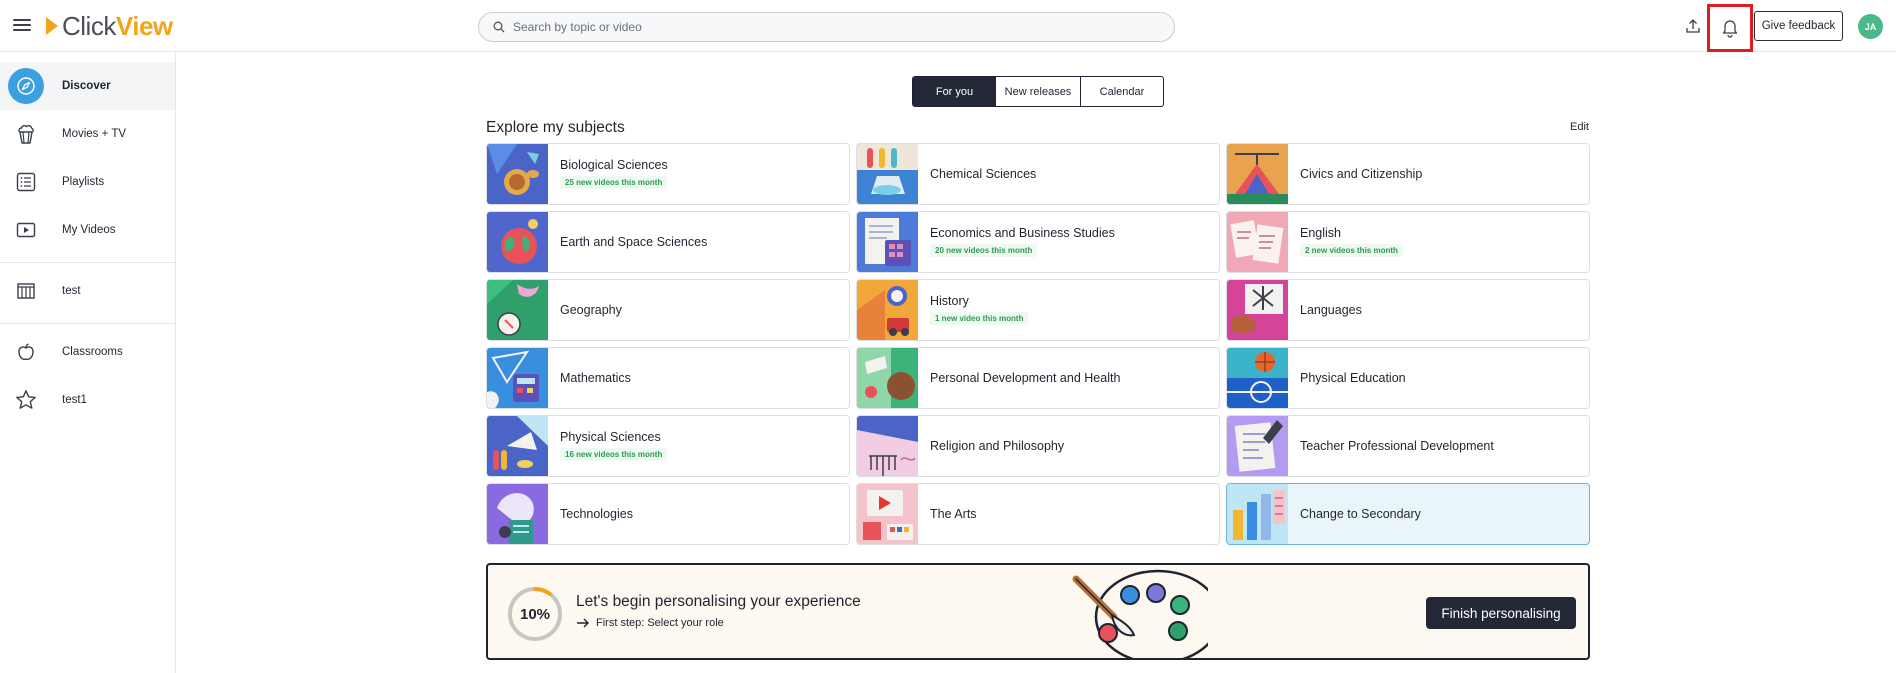  What do you see at coordinates (1038, 310) in the screenshot?
I see `subject-card-history: History 1 new video this month` at bounding box center [1038, 310].